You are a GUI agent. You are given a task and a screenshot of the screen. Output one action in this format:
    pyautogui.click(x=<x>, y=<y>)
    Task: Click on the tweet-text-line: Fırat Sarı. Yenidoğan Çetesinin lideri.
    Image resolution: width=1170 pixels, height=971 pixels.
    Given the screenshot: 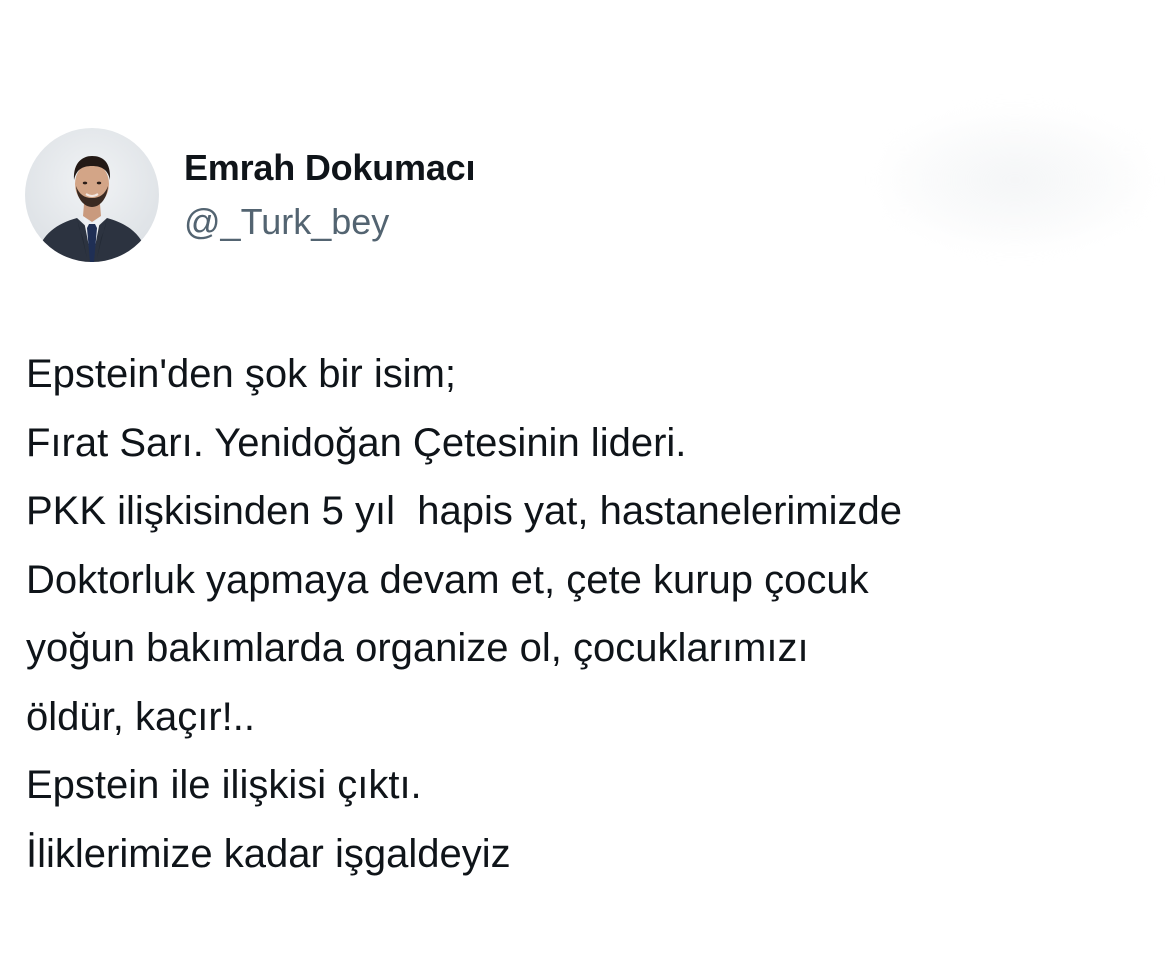 What is the action you would take?
    pyautogui.click(x=356, y=442)
    